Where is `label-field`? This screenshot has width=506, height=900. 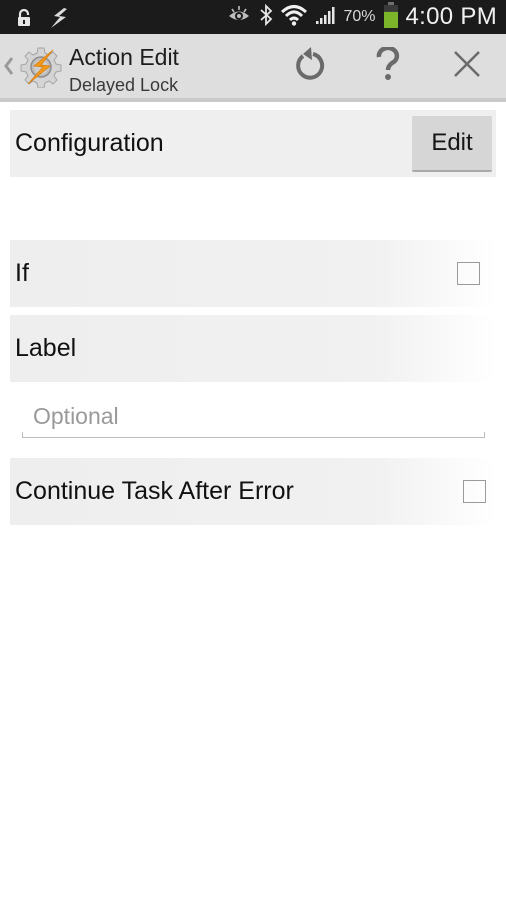
label-field is located at coordinates (253, 417).